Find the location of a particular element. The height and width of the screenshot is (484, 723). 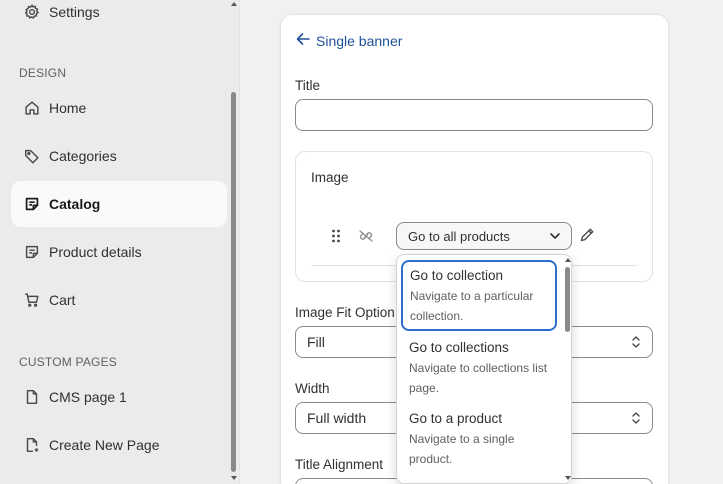

product-details-icon is located at coordinates (32, 252).